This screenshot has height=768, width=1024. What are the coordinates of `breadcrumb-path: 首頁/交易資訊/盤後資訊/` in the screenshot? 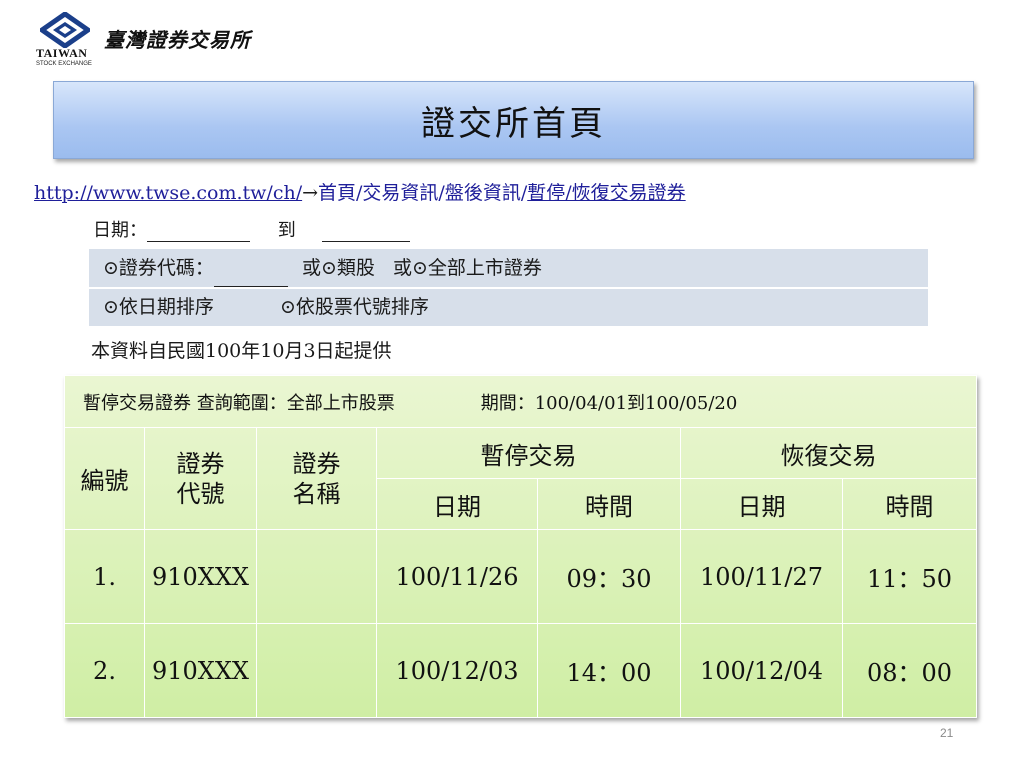 It's located at (423, 193).